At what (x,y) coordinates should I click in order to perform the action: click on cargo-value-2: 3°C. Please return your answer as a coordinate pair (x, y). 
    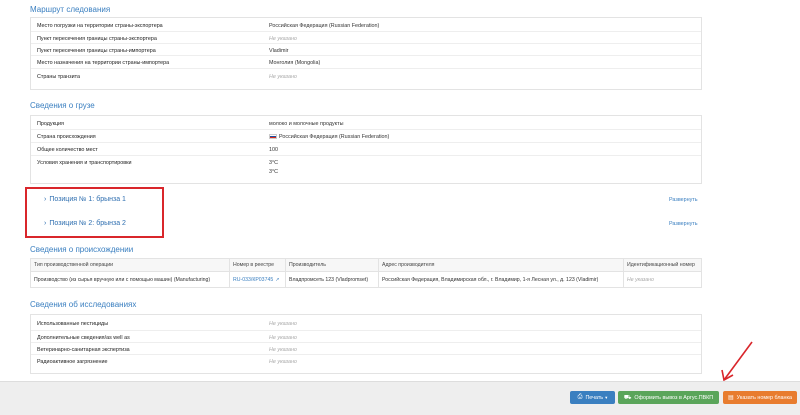
    Looking at the image, I should click on (274, 172).